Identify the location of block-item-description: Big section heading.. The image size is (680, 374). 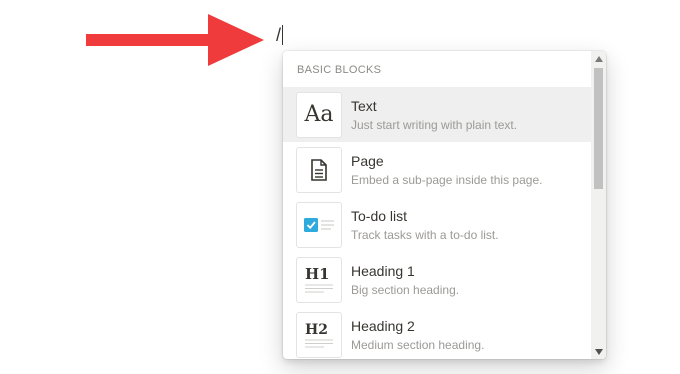
(405, 289).